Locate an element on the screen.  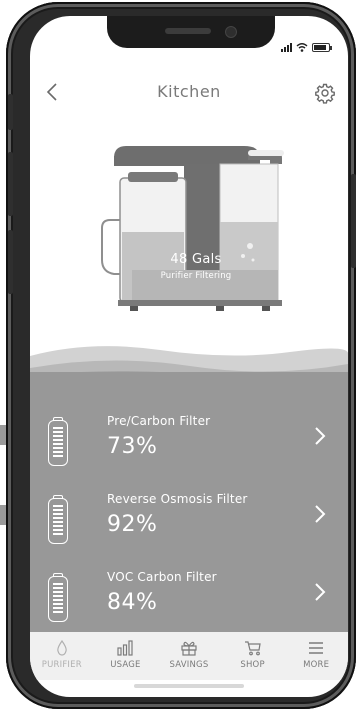
menu-icon is located at coordinates (316, 648).